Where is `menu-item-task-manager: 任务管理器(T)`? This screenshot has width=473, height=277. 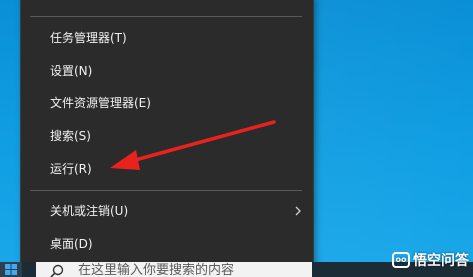
menu-item-task-manager: 任务管理器(T) is located at coordinates (167, 38).